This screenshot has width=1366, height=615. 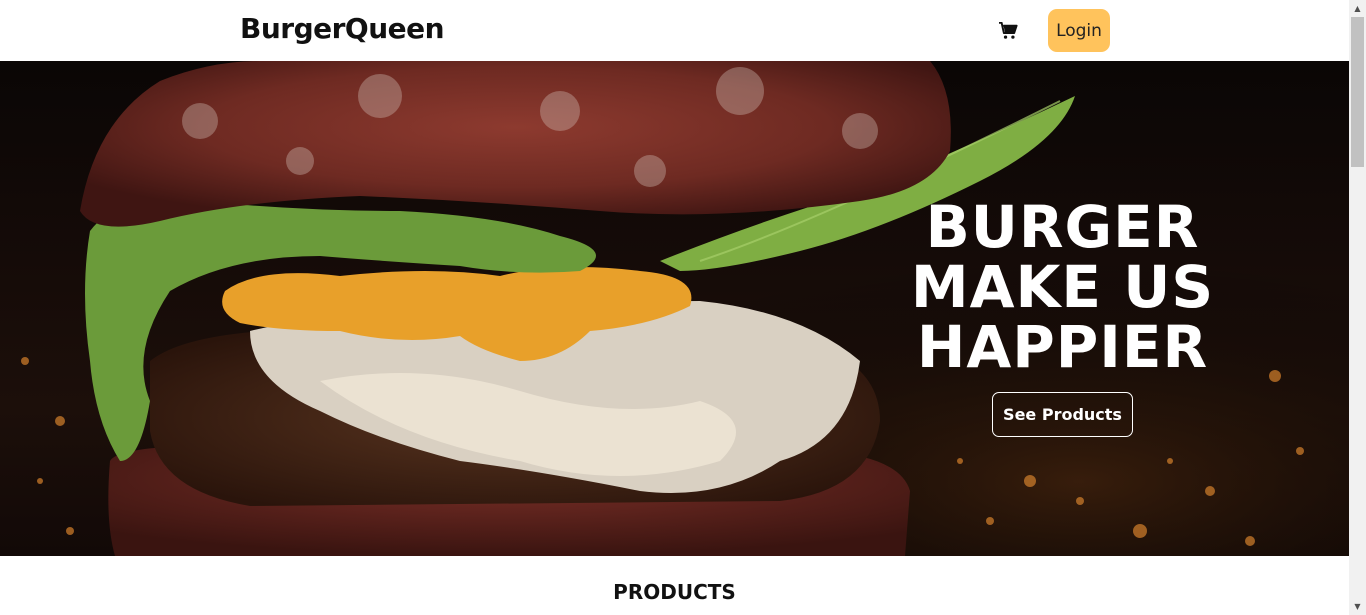 I want to click on hero-headline: BURGER MAKE US HAPPIER, so click(x=1062, y=287).